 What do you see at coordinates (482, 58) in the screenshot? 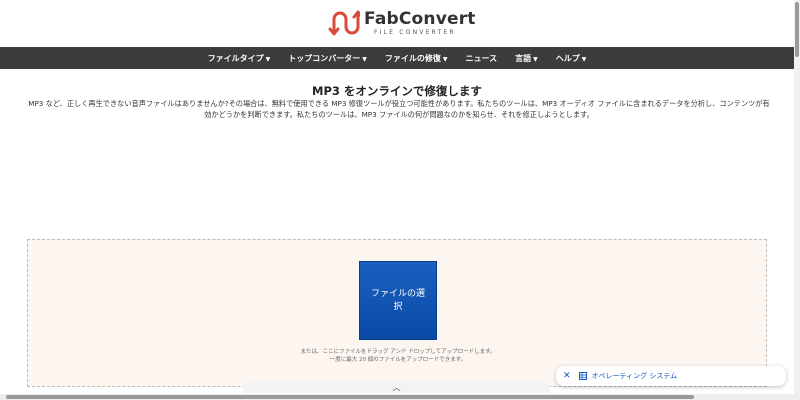
I see `nav-item-news: ニュース` at bounding box center [482, 58].